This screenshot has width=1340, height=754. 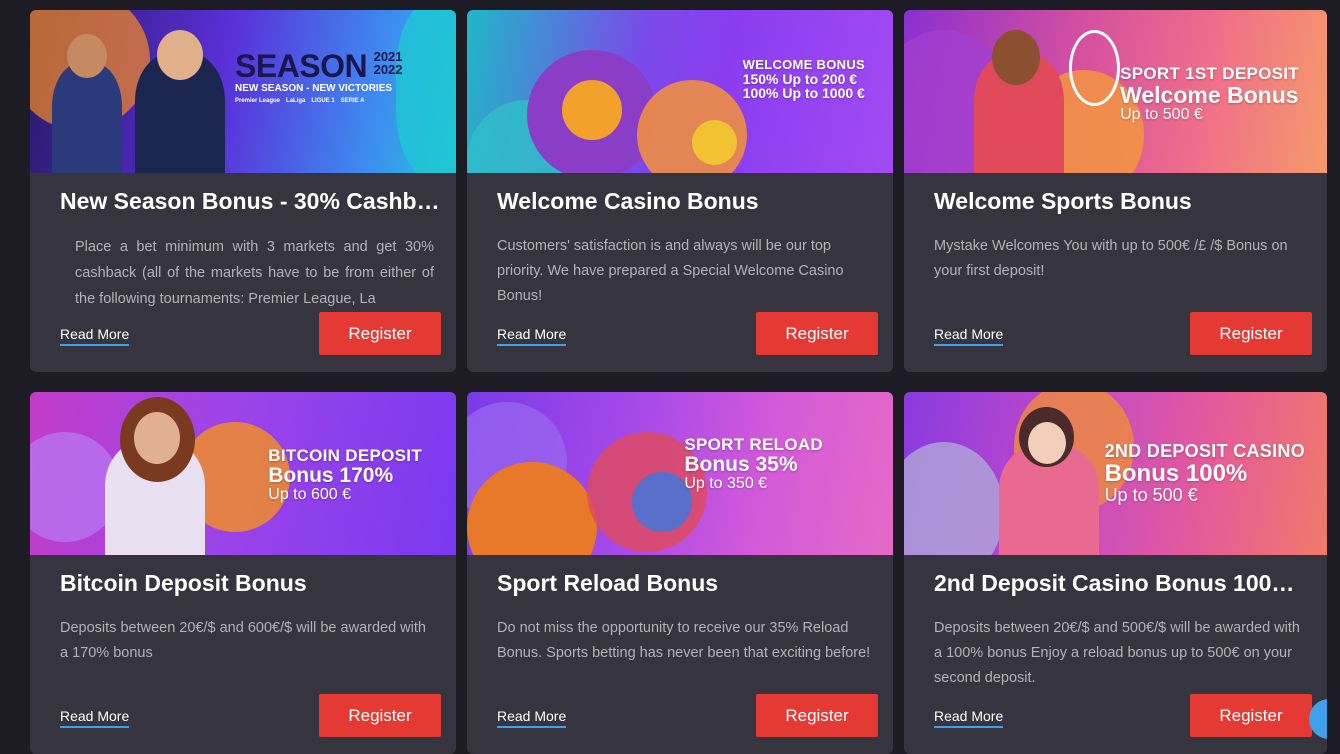 I want to click on character-image, so click(x=1047, y=443).